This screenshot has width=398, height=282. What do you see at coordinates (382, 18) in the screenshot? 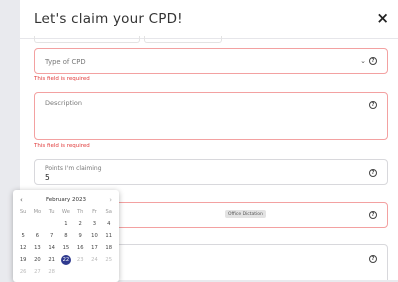
I see `close-icon: ×` at bounding box center [382, 18].